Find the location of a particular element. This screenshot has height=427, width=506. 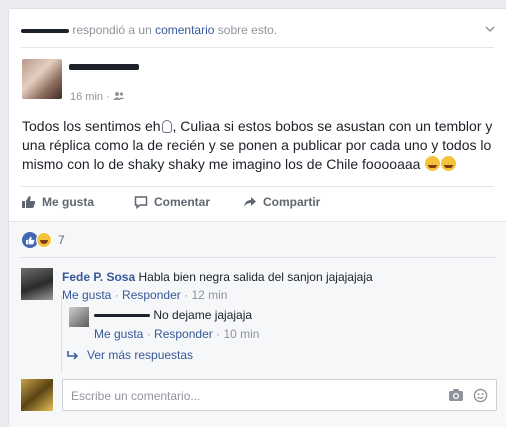

header-text-end: sobre esto. is located at coordinates (247, 30).